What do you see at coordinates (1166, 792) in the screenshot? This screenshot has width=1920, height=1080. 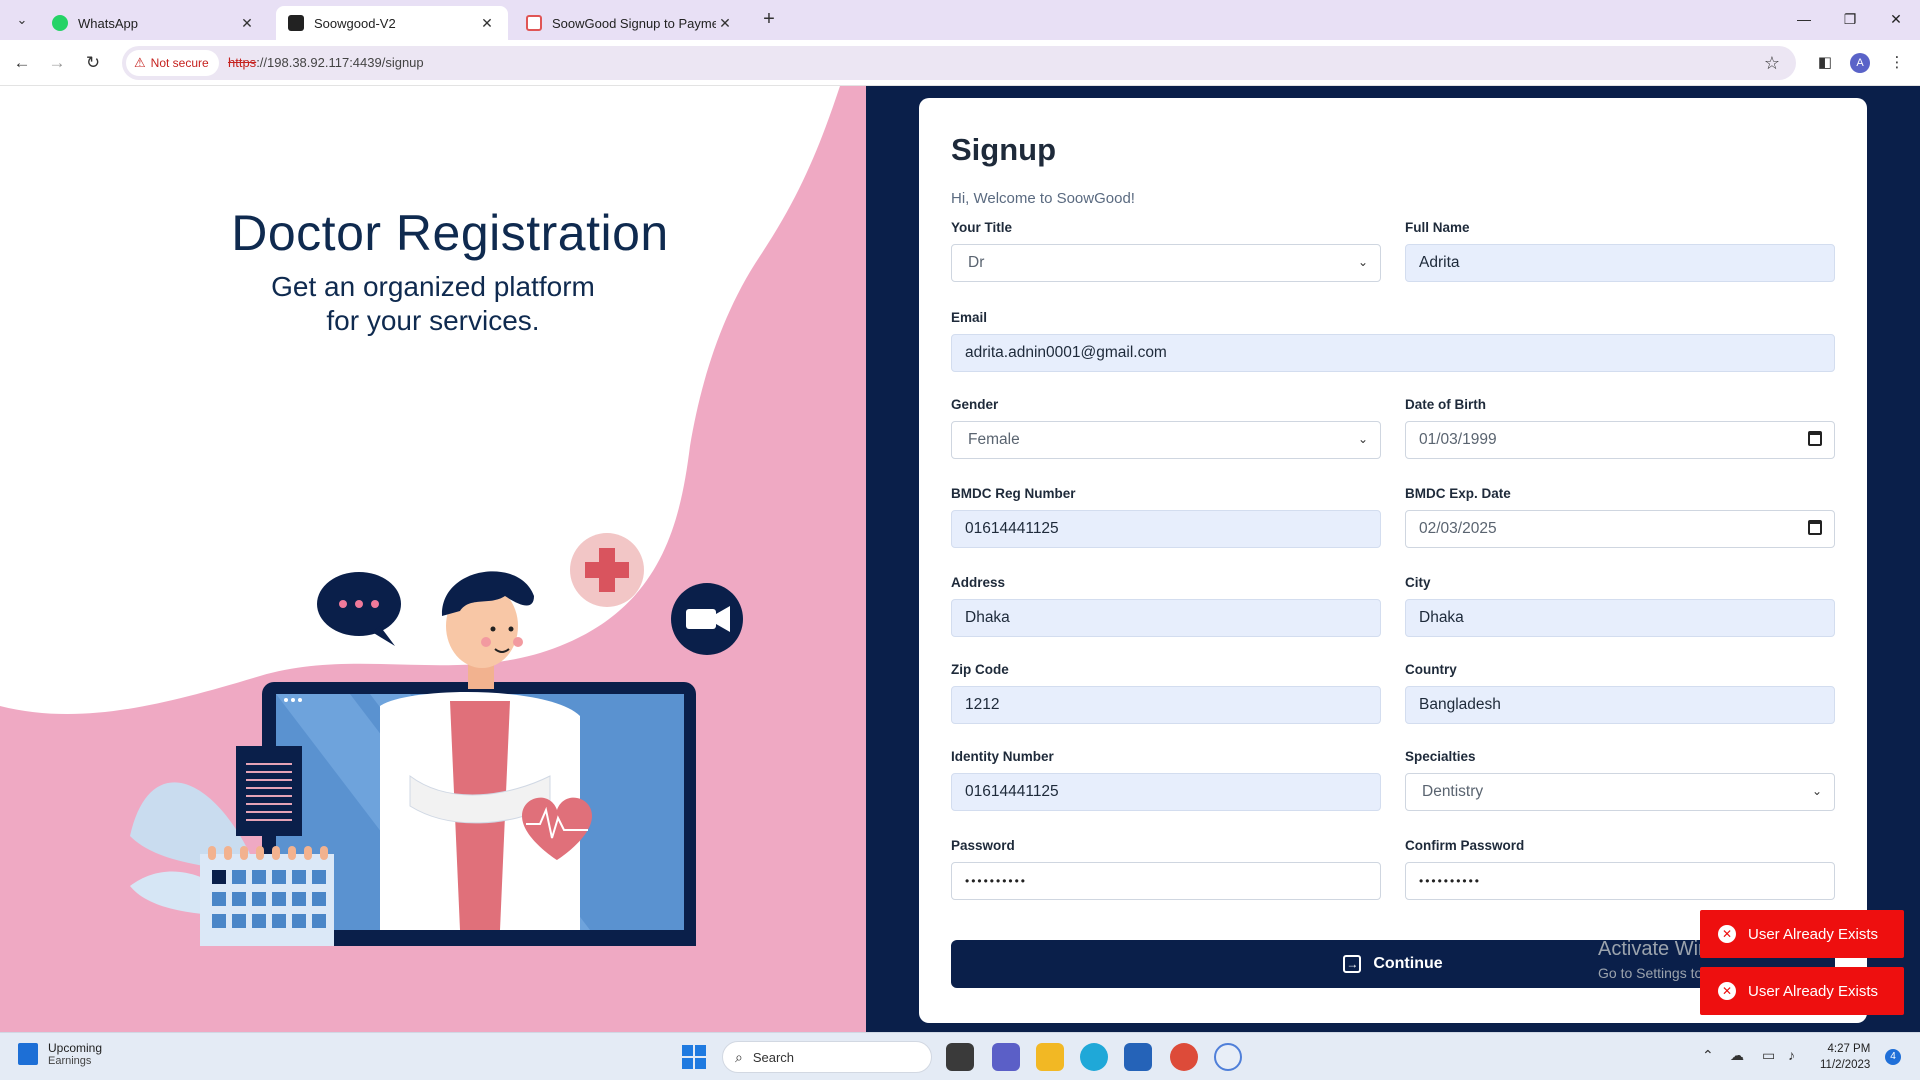 I see `identity-input: 01614441125` at bounding box center [1166, 792].